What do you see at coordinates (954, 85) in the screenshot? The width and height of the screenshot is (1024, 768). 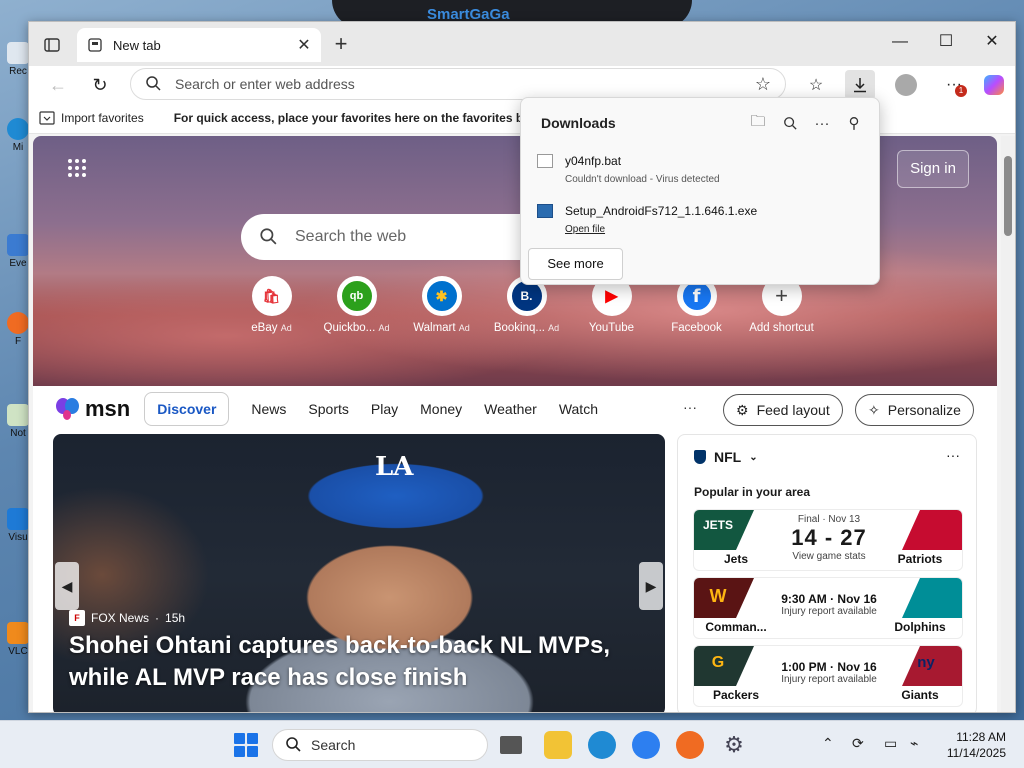 I see `settings-more-icon: ··· 1` at bounding box center [954, 85].